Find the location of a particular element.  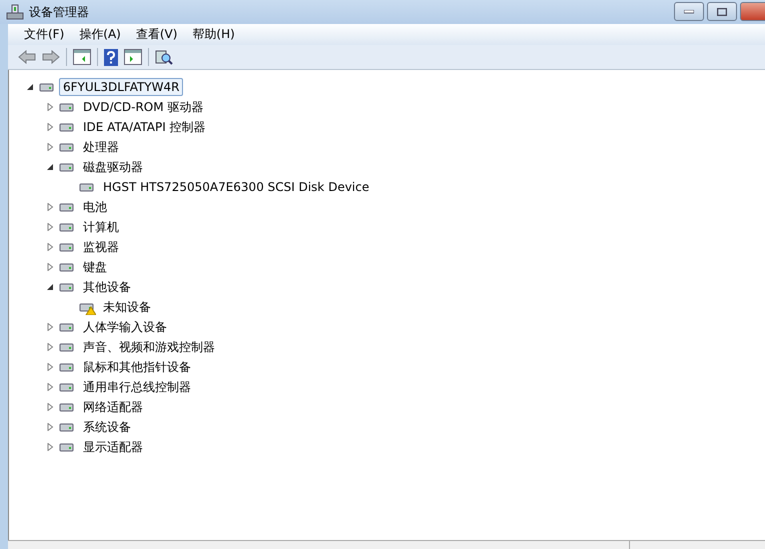

maximize-icon is located at coordinates (722, 12).